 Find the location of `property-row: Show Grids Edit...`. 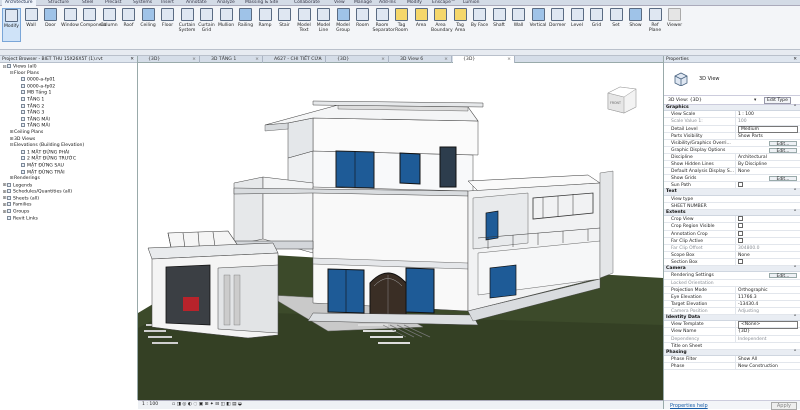

property-row: Show Grids Edit... is located at coordinates (732, 179).